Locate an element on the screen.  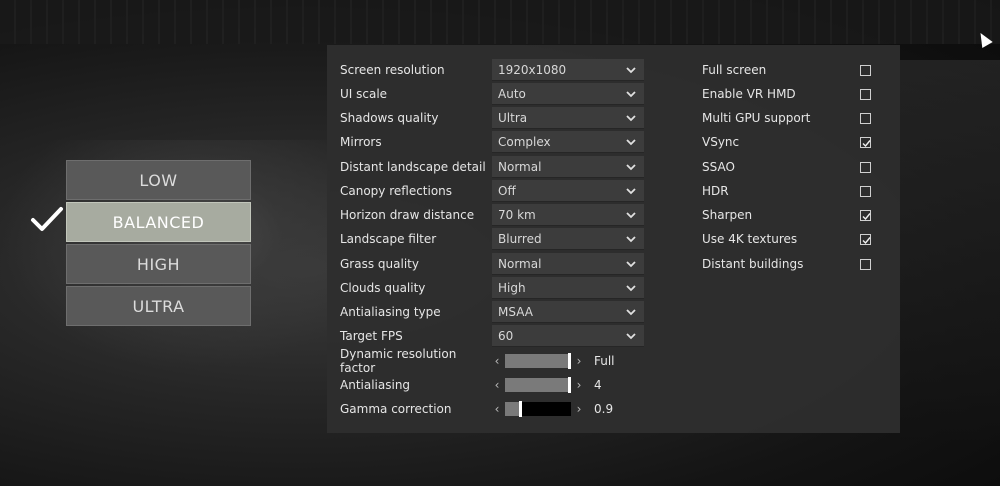
setting-label: Use 4K textures is located at coordinates (750, 239).